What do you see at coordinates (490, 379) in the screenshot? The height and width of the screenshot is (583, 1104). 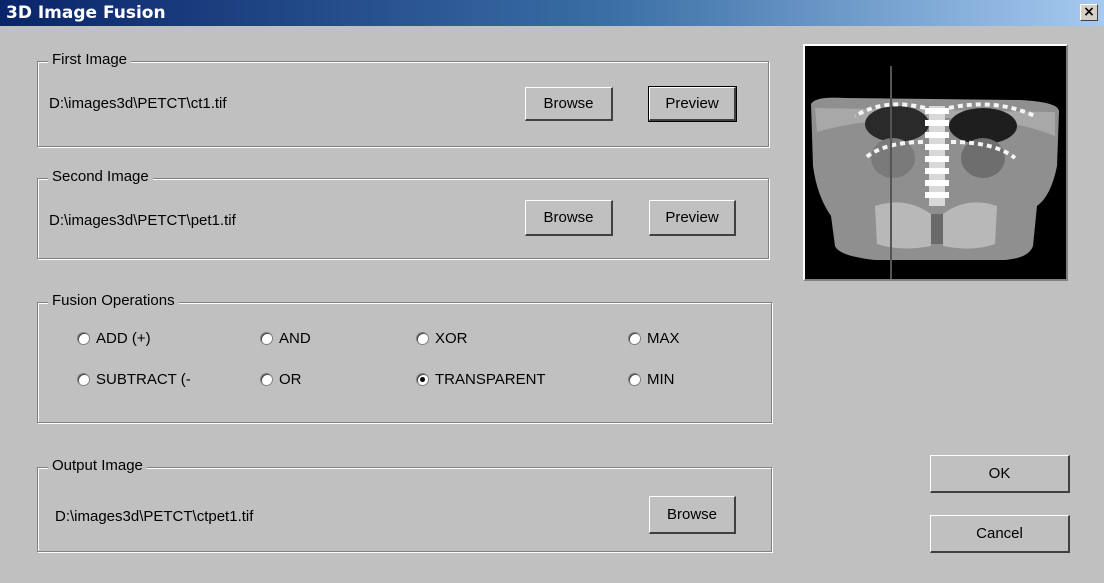 I see `radio-transparent-label: TRANSPARENT` at bounding box center [490, 379].